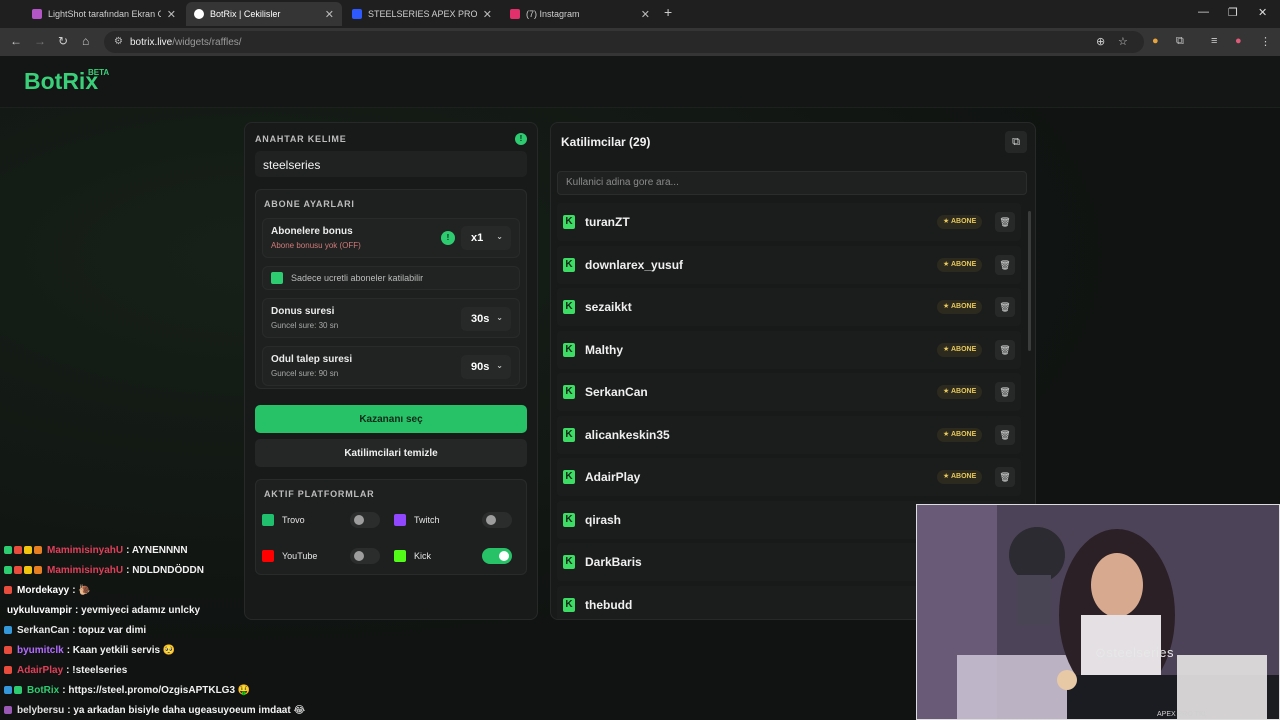 This screenshot has height=720, width=1280. Describe the element at coordinates (40, 610) in the screenshot. I see `chat-username: uykuluvampir` at that location.